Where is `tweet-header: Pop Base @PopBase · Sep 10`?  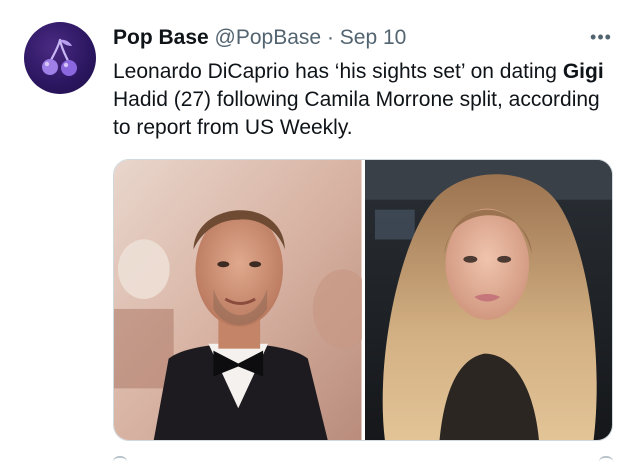 tweet-header: Pop Base @PopBase · Sep 10 is located at coordinates (259, 38).